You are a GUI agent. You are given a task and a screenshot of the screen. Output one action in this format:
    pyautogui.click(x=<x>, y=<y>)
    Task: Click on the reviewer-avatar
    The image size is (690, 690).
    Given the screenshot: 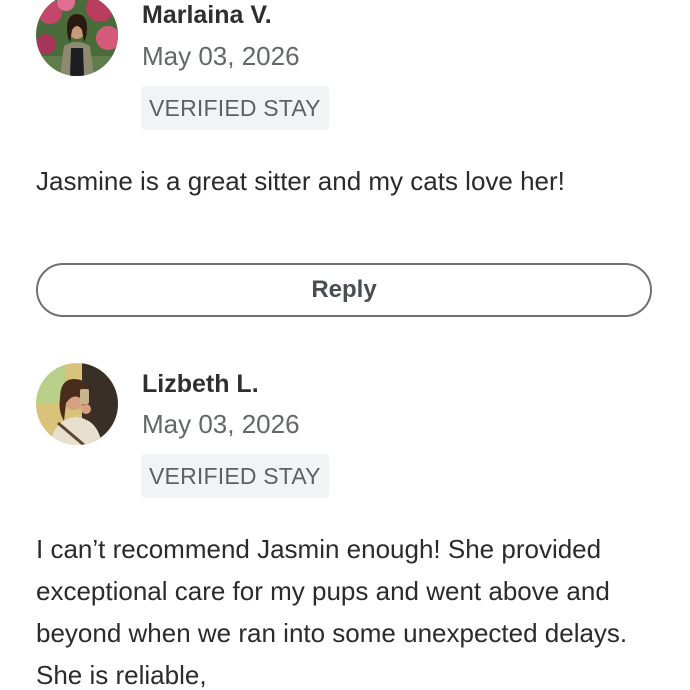 What is the action you would take?
    pyautogui.click(x=77, y=404)
    